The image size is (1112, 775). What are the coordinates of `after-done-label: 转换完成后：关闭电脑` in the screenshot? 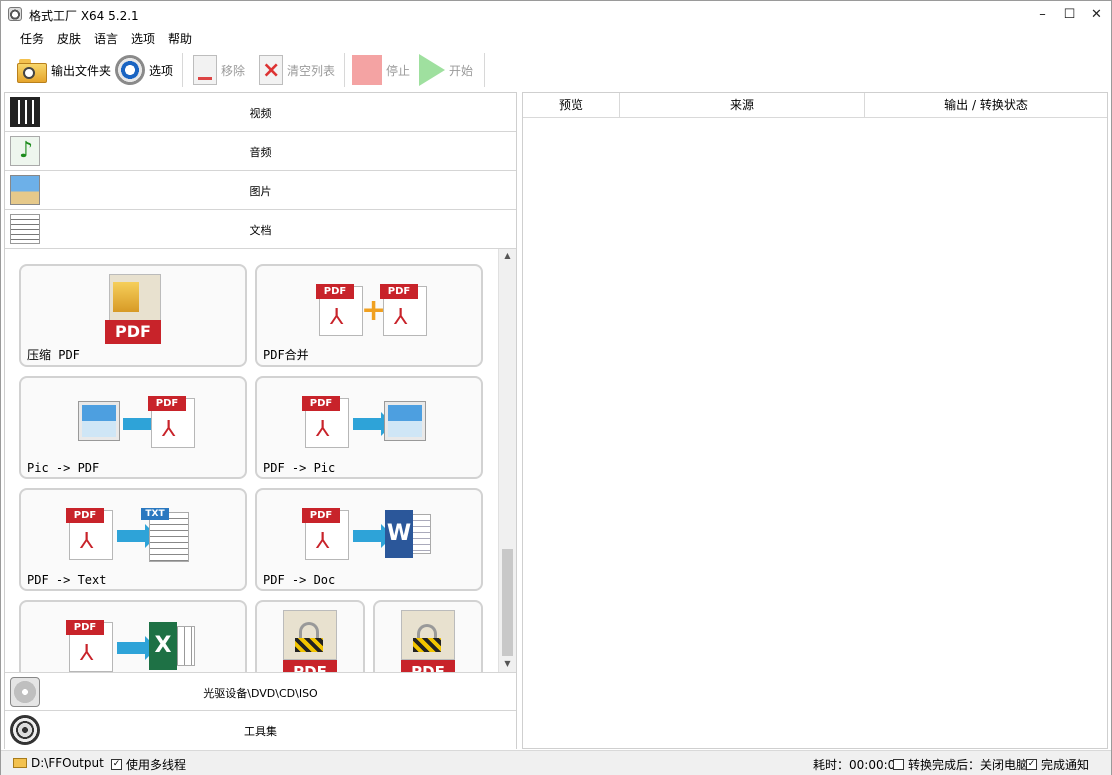 It's located at (968, 765).